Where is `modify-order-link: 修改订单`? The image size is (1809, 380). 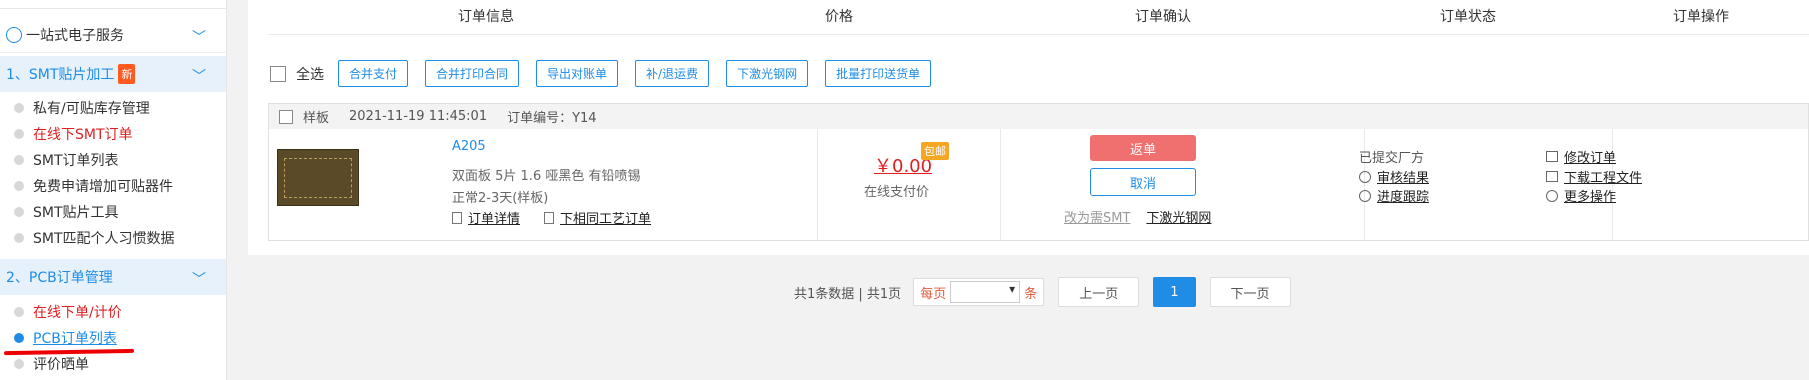 modify-order-link: 修改订单 is located at coordinates (1581, 156).